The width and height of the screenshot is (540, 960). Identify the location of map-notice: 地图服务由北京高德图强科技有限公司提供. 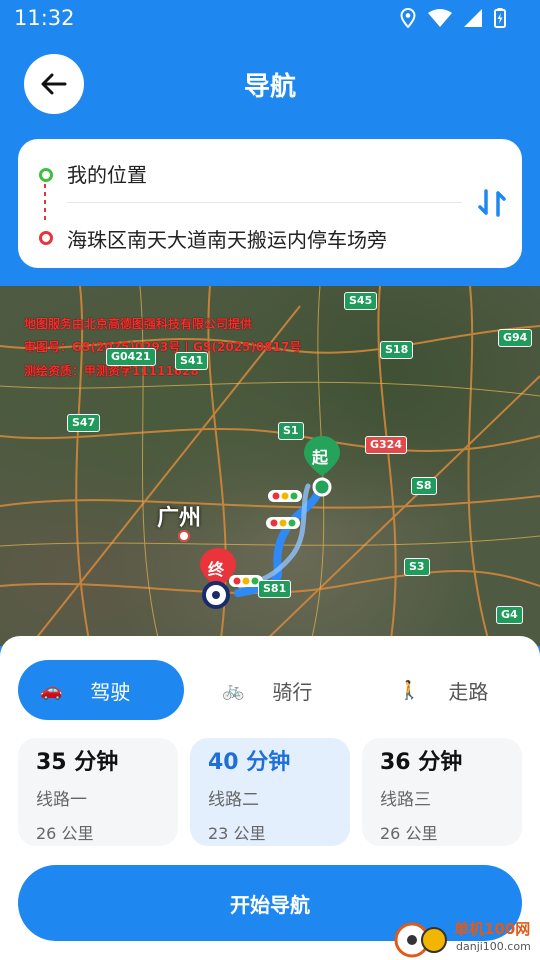
(138, 324).